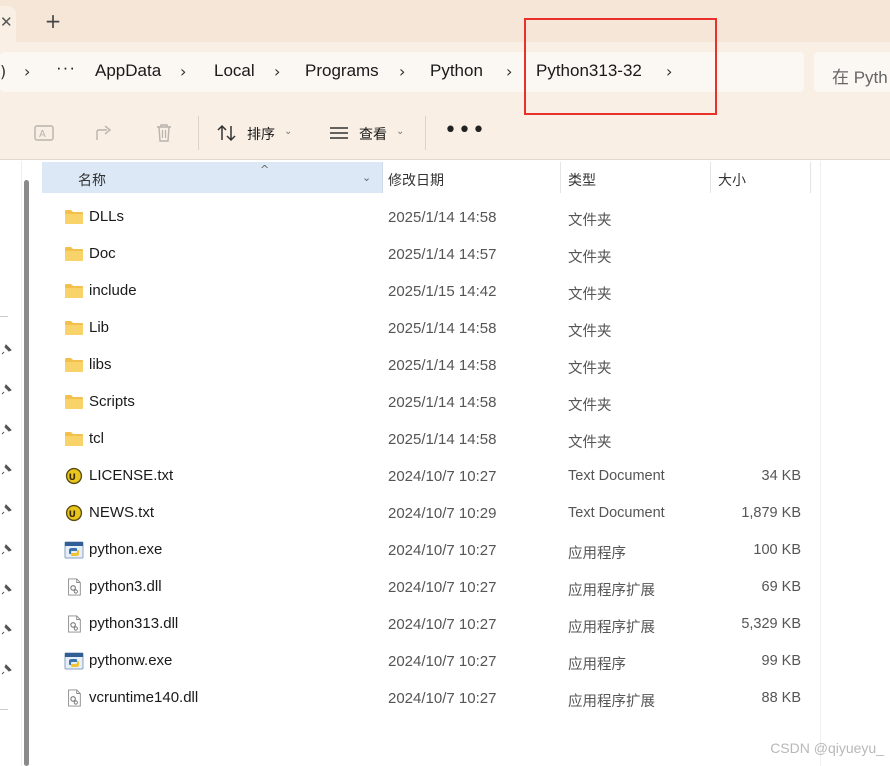 The height and width of the screenshot is (766, 890). I want to click on file-row: include 2025/1/15 14:42 文件夹, so click(430, 290).